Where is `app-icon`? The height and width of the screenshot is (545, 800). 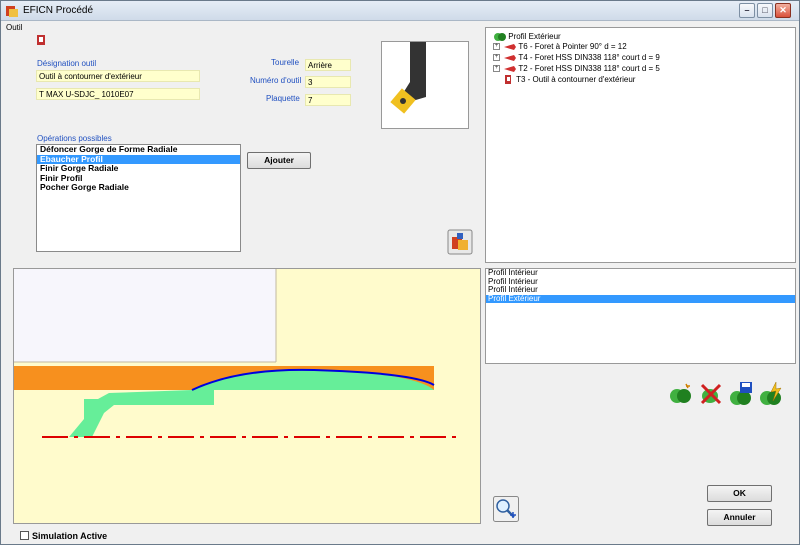
app-icon is located at coordinates (12, 11).